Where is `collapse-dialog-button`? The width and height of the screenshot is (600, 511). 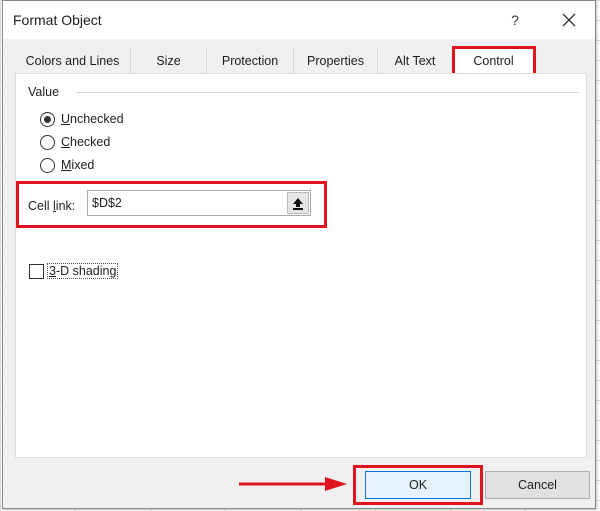 collapse-dialog-button is located at coordinates (298, 203).